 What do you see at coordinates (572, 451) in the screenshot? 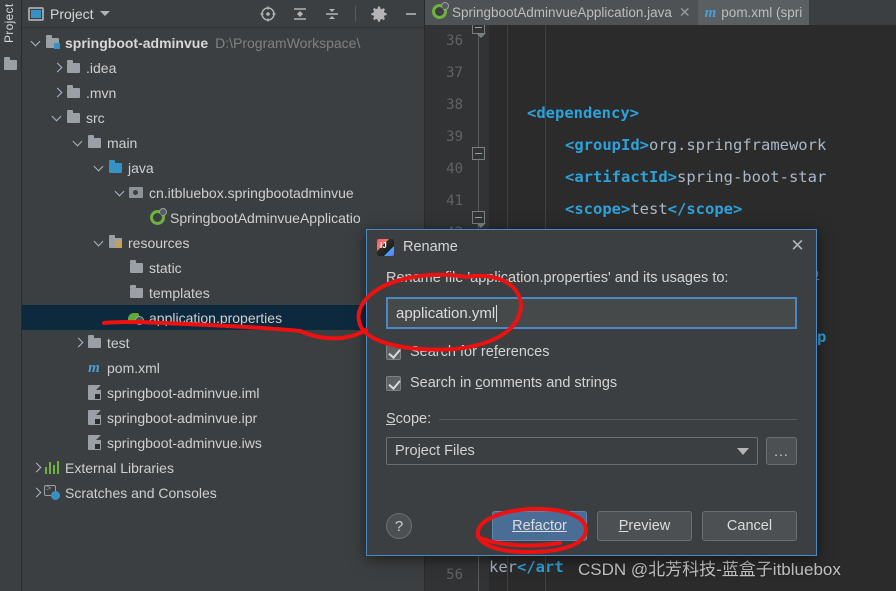
I see `scope-select: Project Files` at bounding box center [572, 451].